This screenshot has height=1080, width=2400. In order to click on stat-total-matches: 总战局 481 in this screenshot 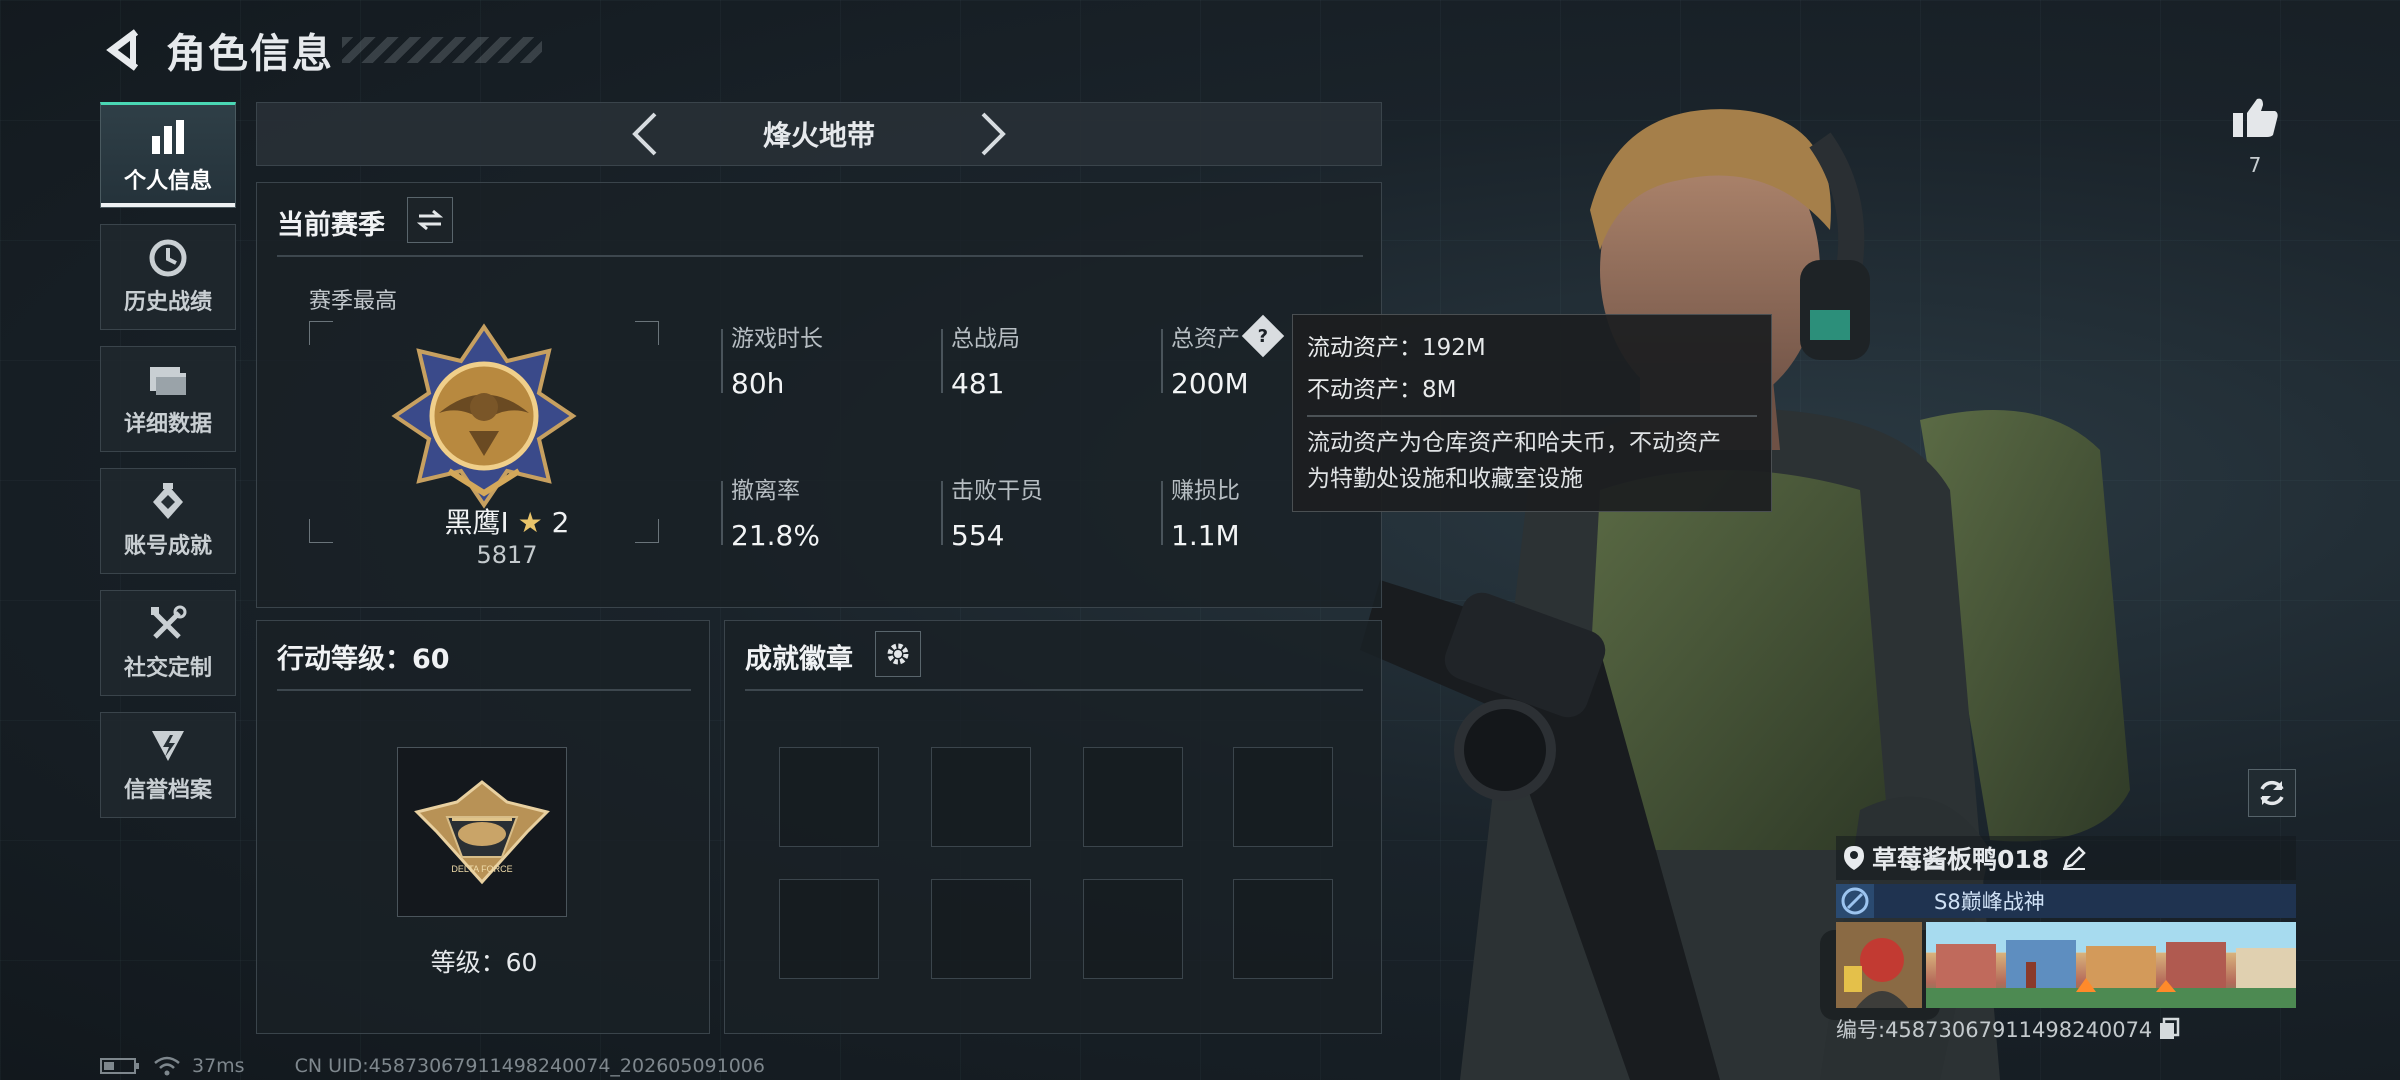, I will do `click(980, 359)`.